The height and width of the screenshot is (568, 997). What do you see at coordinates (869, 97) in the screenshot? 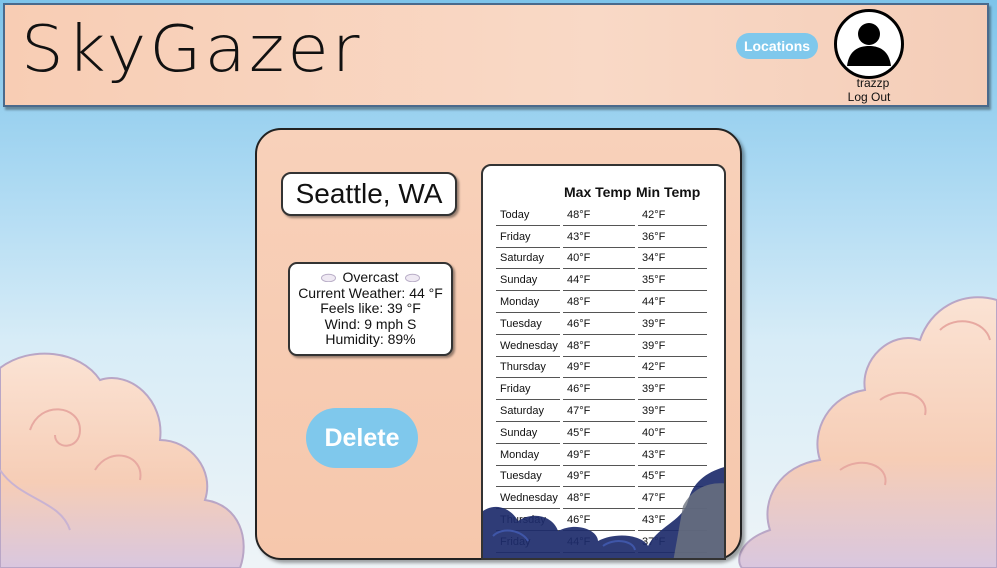
I see `logout-link: Log Out` at bounding box center [869, 97].